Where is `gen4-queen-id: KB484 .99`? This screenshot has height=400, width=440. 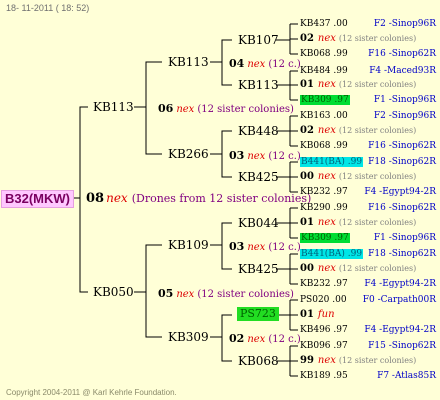
gen4-queen-id: KB484 .99 is located at coordinates (324, 71).